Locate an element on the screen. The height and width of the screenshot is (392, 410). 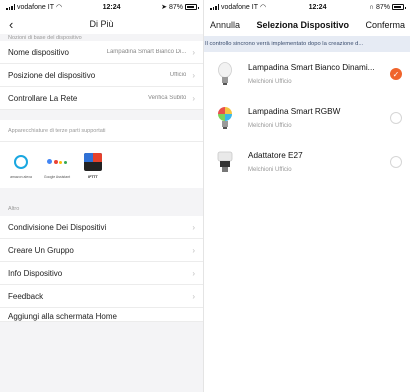
google-assistant-icon is located at coordinates (57, 161).